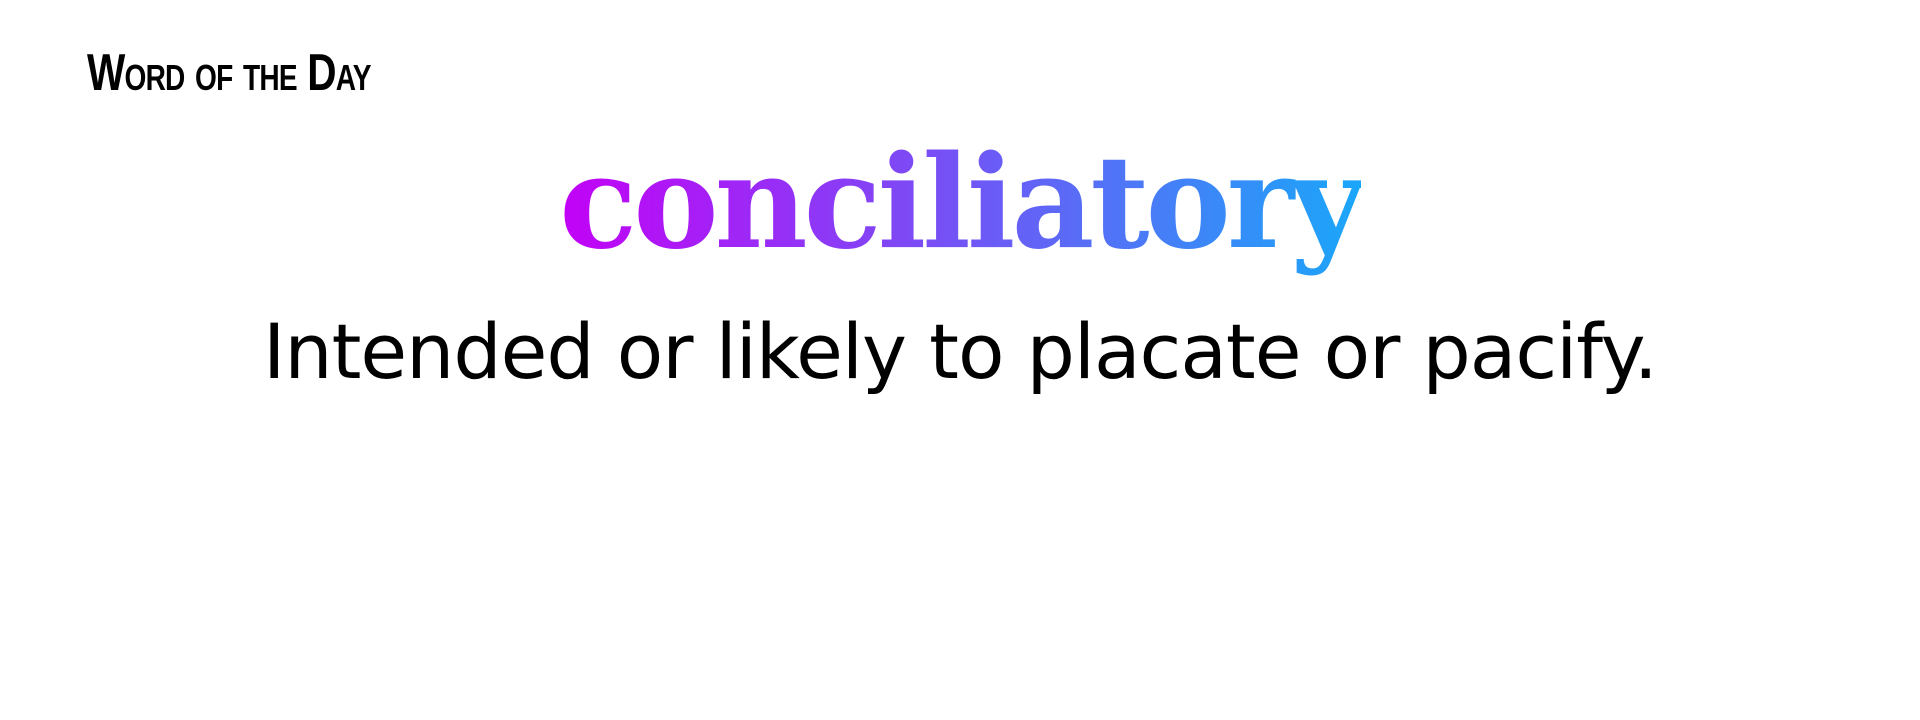  Describe the element at coordinates (229, 73) in the screenshot. I see `section-heading: Word of the Day` at that location.